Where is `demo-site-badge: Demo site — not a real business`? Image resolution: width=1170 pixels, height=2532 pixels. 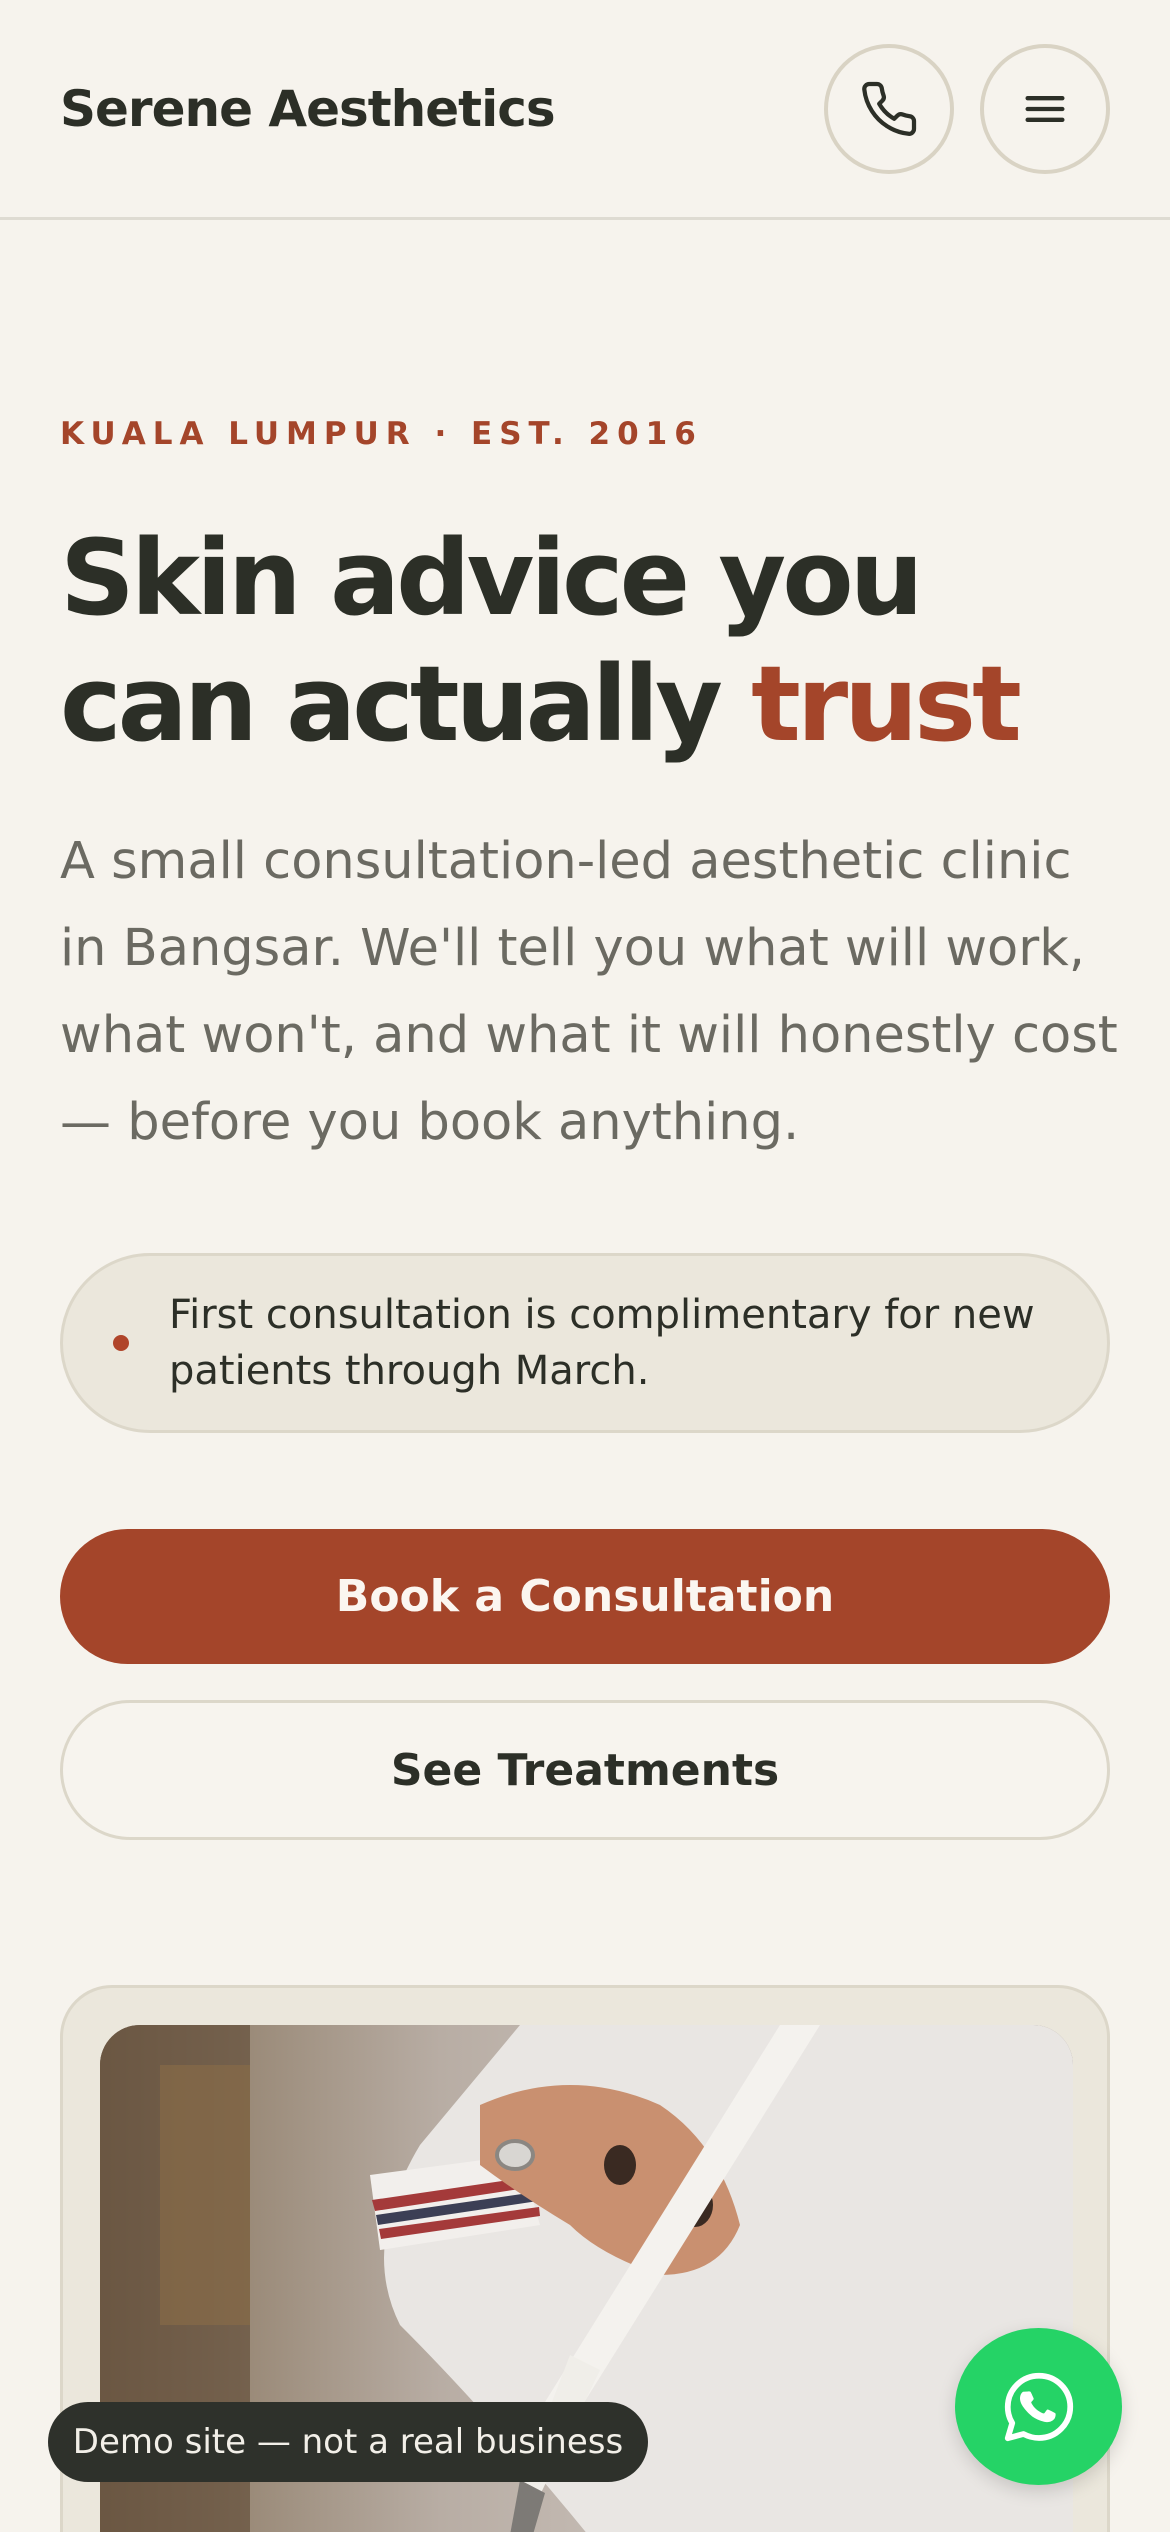 demo-site-badge: Demo site — not a real business is located at coordinates (348, 2442).